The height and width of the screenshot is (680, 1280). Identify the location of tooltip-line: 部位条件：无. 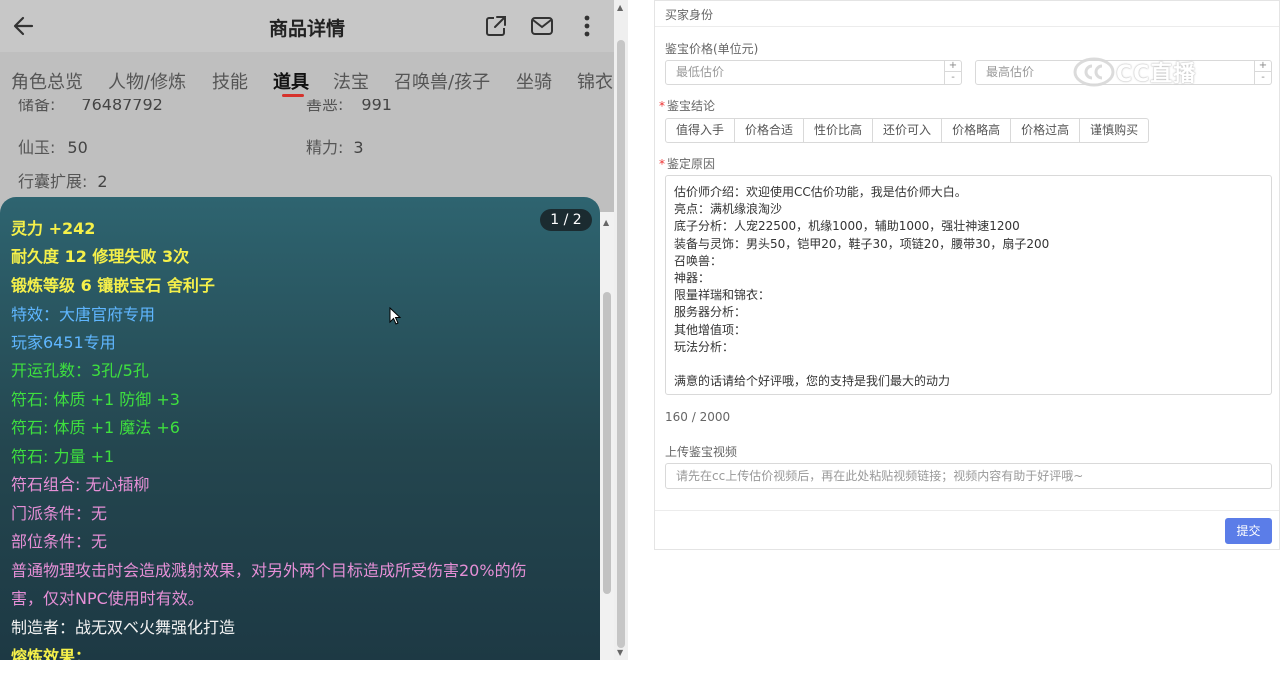
(59, 541).